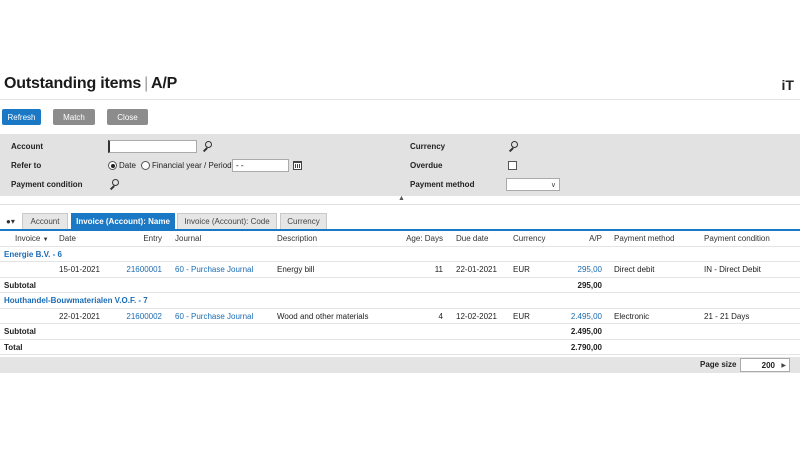 Image resolution: width=800 pixels, height=450 pixels. I want to click on brand-logo-icon: iT, so click(787, 85).